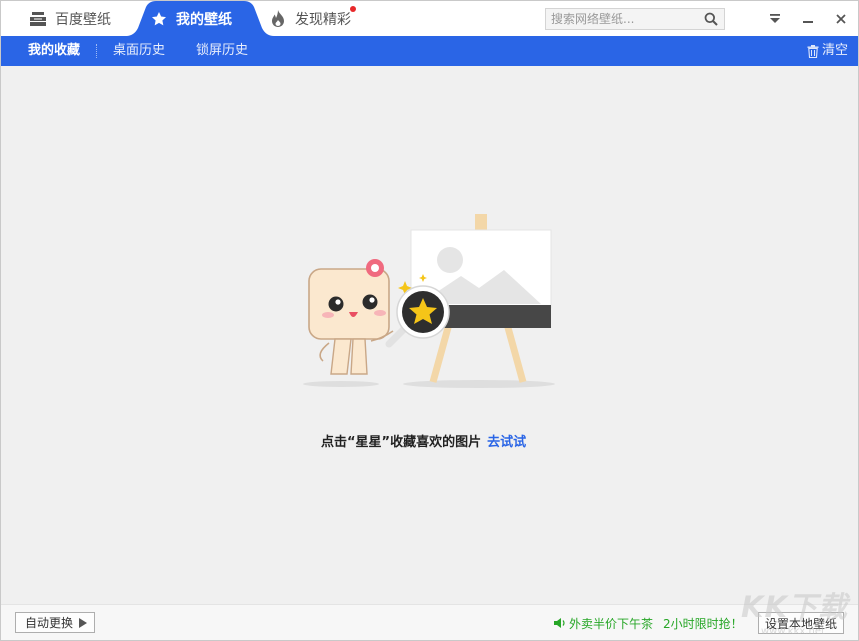 This screenshot has width=859, height=641. I want to click on bottom-bar: 自动更换 外卖半价下午茶 2小时限时抢！ 设置本地壁纸, so click(429, 622).